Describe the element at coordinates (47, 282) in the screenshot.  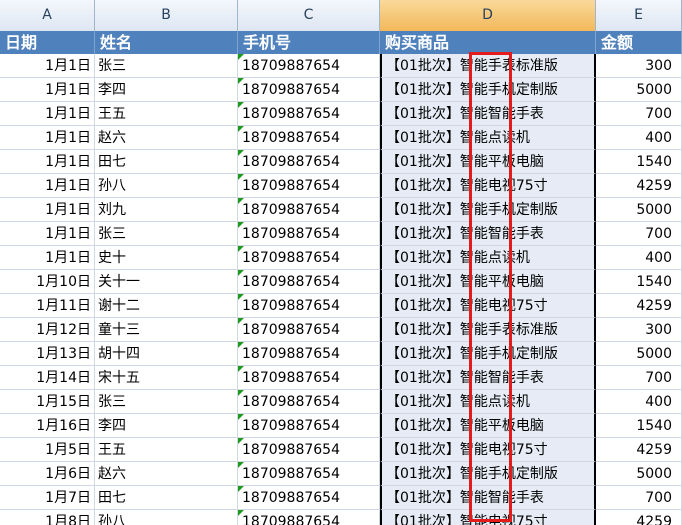
I see `cell-date: 1月10日` at that location.